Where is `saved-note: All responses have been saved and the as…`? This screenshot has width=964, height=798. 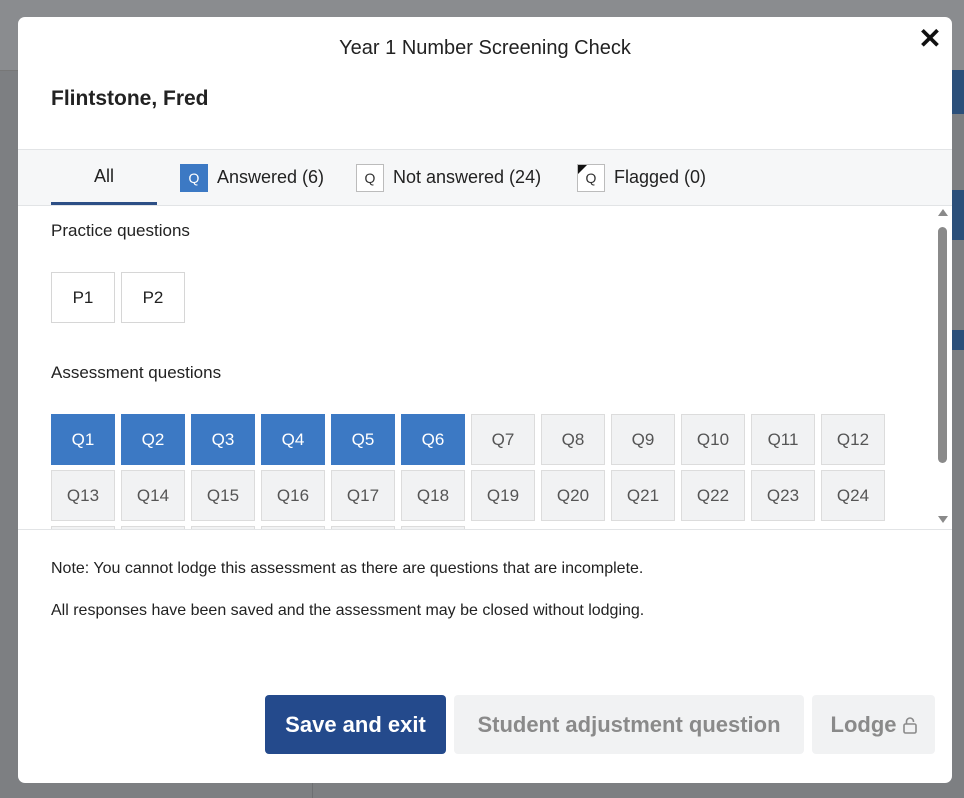
saved-note: All responses have been saved and the as… is located at coordinates (348, 610).